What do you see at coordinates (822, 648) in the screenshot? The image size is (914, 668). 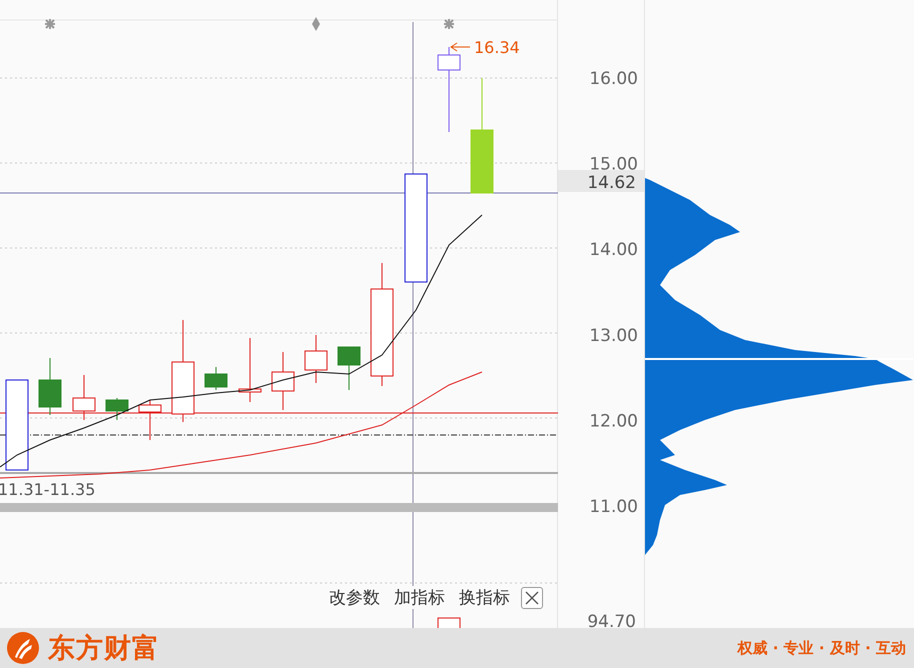 I see `slogan-text: 权威 · 专业 · 及时 · 互动` at bounding box center [822, 648].